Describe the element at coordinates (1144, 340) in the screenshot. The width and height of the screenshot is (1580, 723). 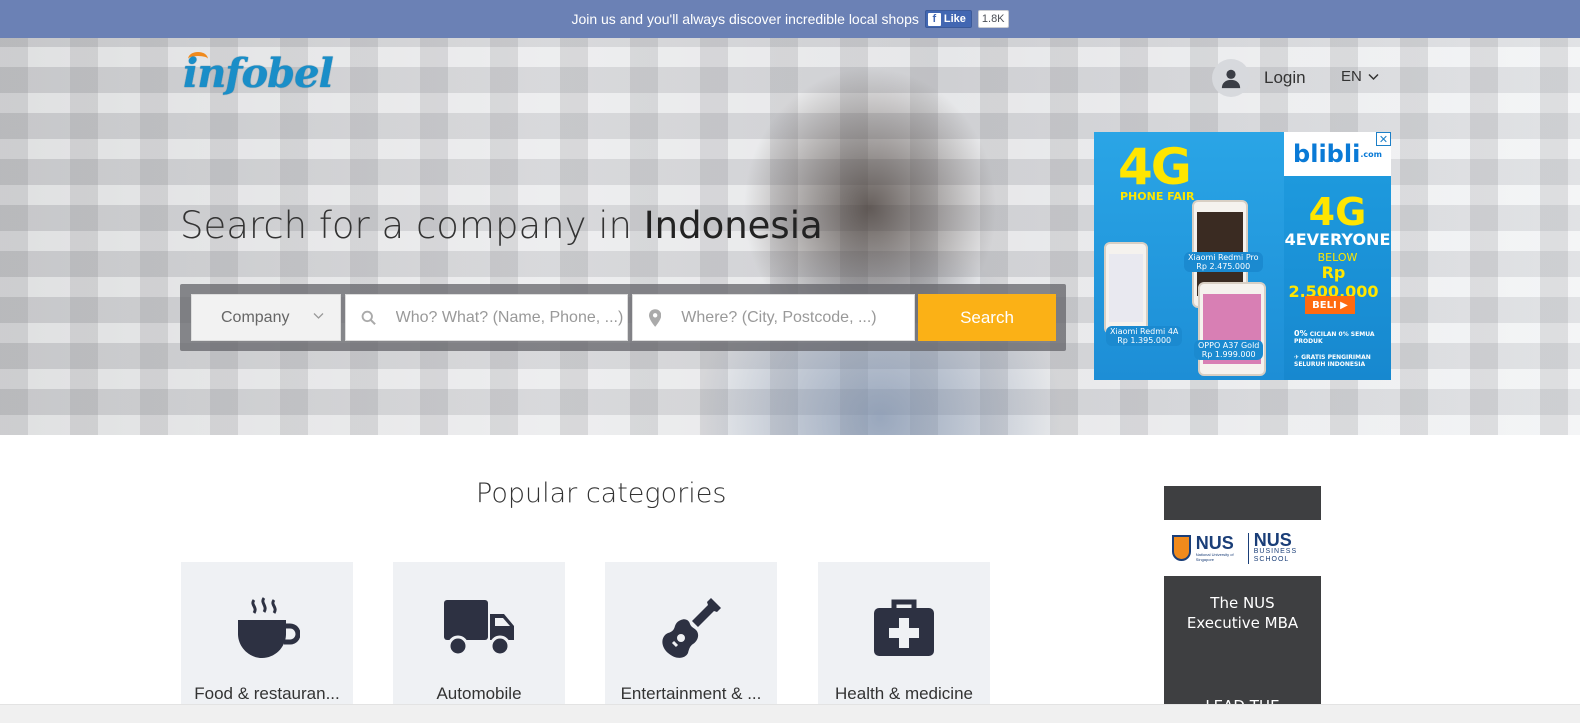
I see `phone-price: Rp 1.395.000` at that location.